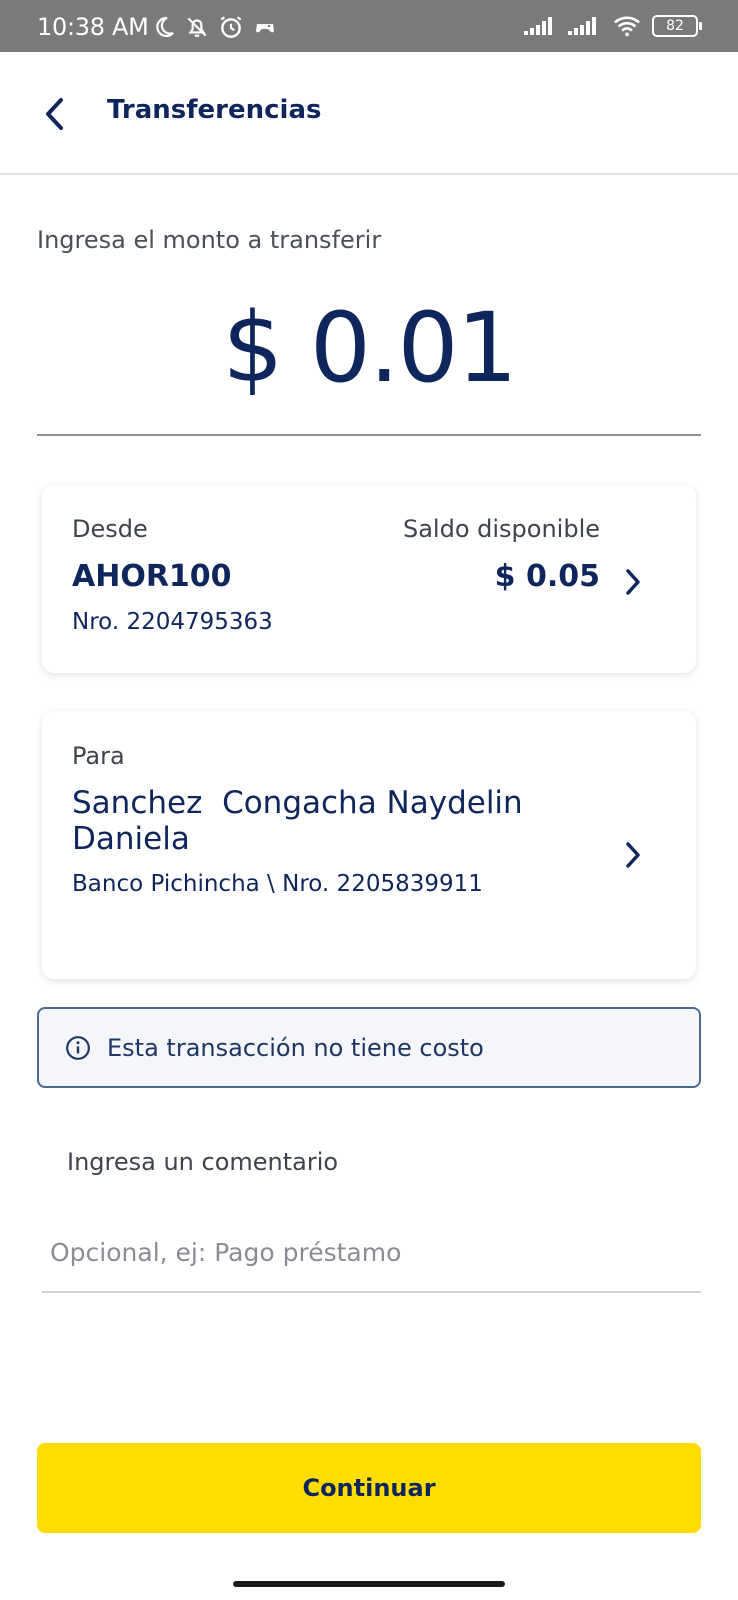 The height and width of the screenshot is (1600, 738). I want to click on comment-input, so click(371, 1253).